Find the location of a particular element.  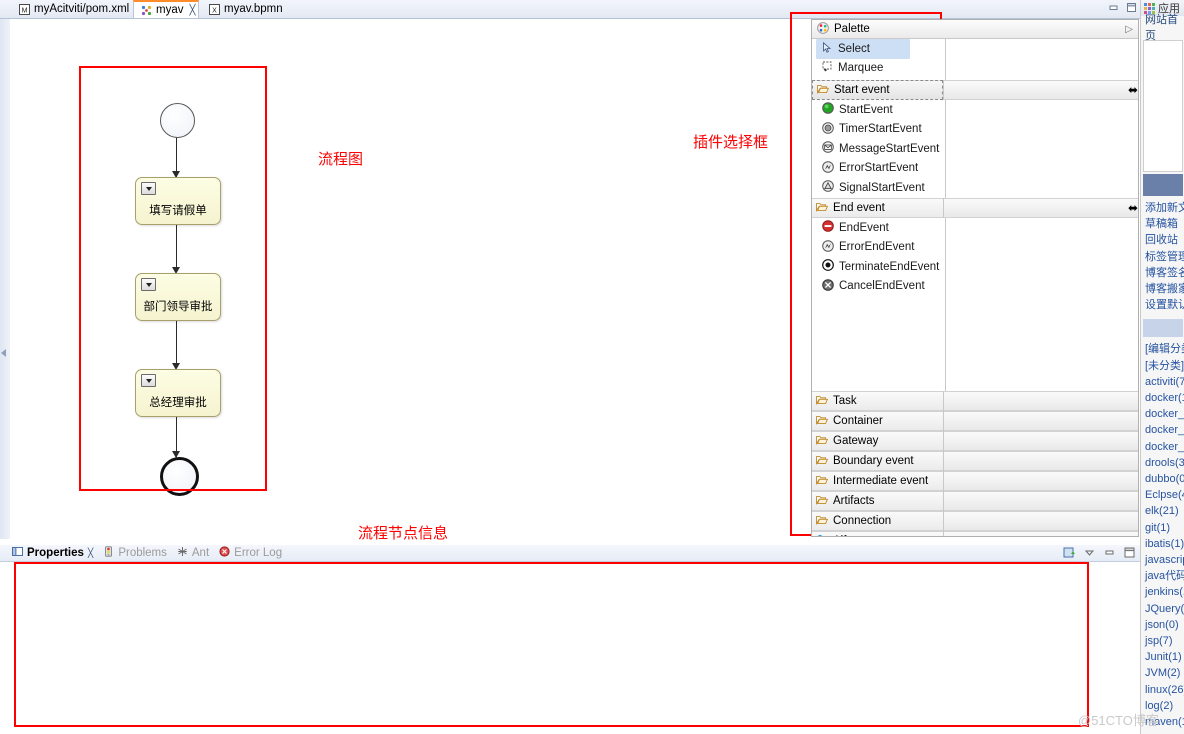

palette-drawer-task: Task is located at coordinates (975, 401).